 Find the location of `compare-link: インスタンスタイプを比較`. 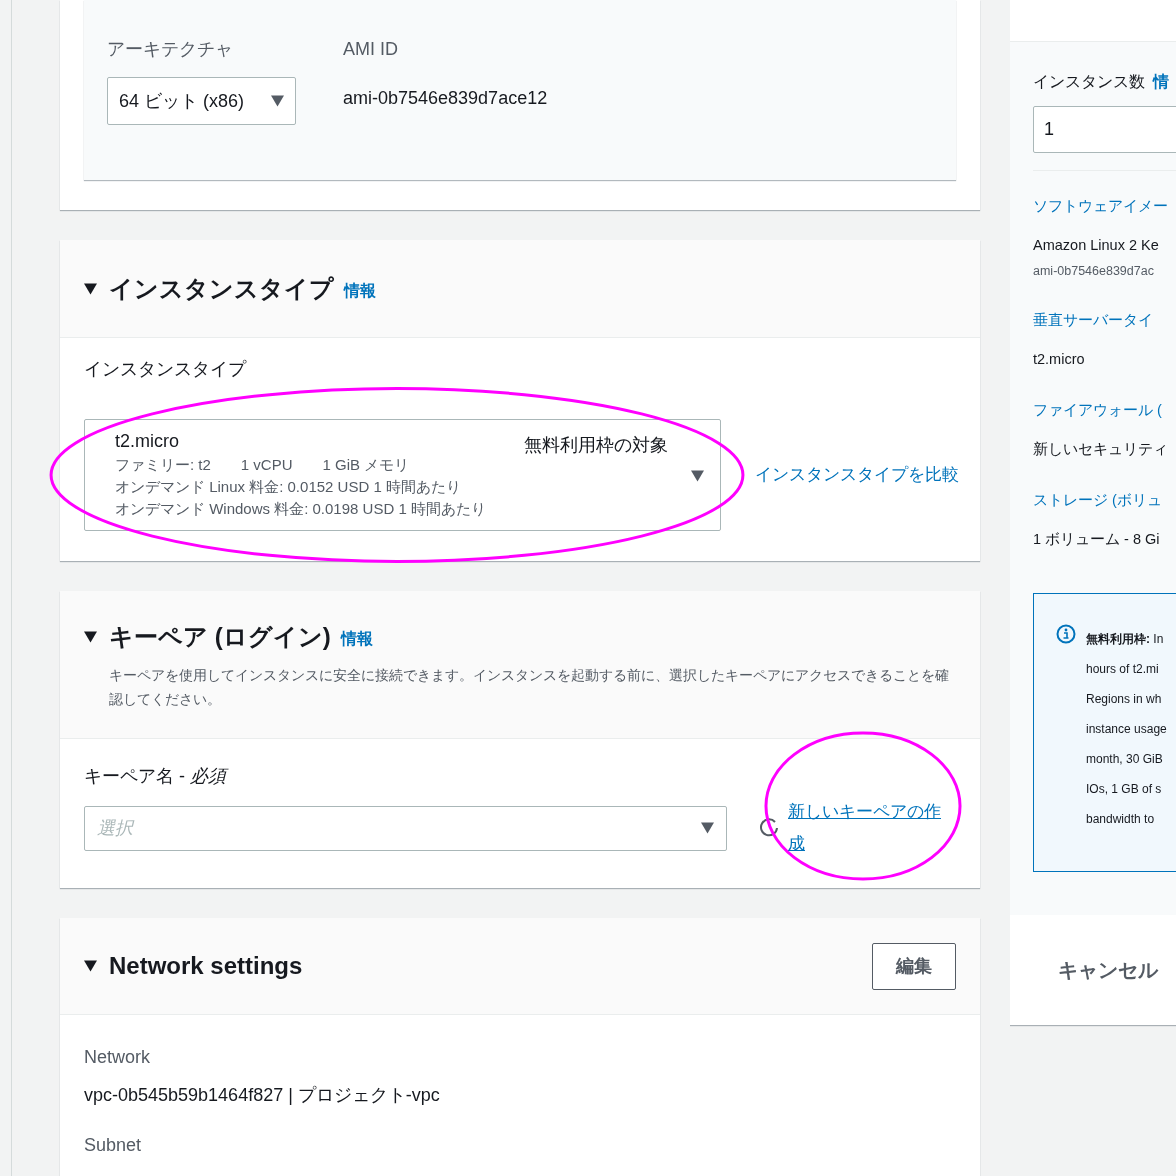

compare-link: インスタンスタイプを比較 is located at coordinates (857, 475).